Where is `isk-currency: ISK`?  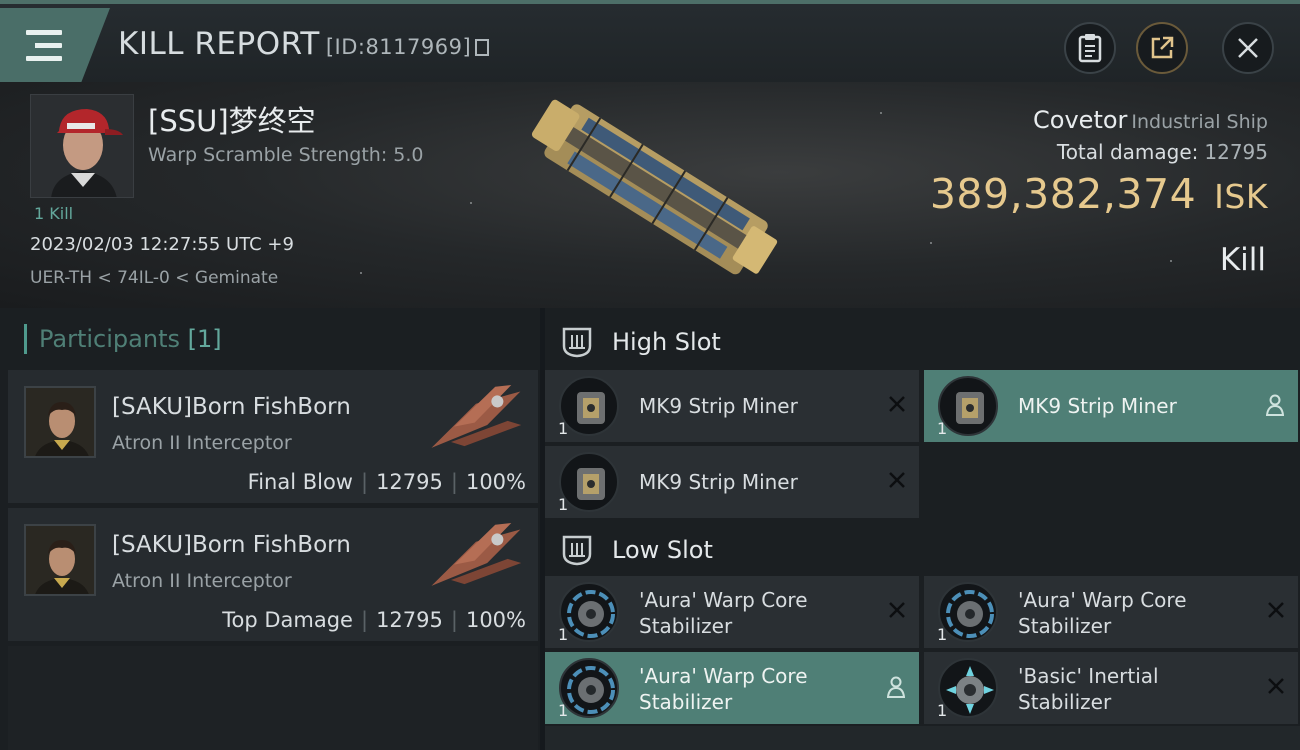
isk-currency: ISK is located at coordinates (1241, 196).